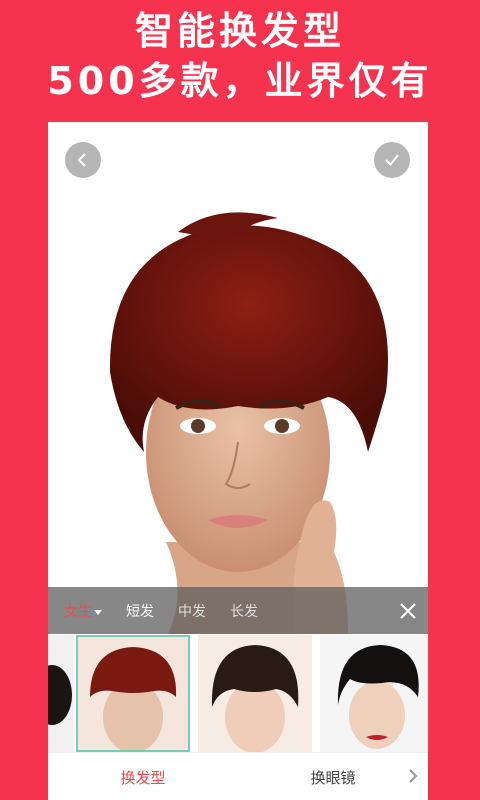 This screenshot has width=480, height=800. What do you see at coordinates (143, 777) in the screenshot?
I see `tab-change-hairstyle: 换发型` at bounding box center [143, 777].